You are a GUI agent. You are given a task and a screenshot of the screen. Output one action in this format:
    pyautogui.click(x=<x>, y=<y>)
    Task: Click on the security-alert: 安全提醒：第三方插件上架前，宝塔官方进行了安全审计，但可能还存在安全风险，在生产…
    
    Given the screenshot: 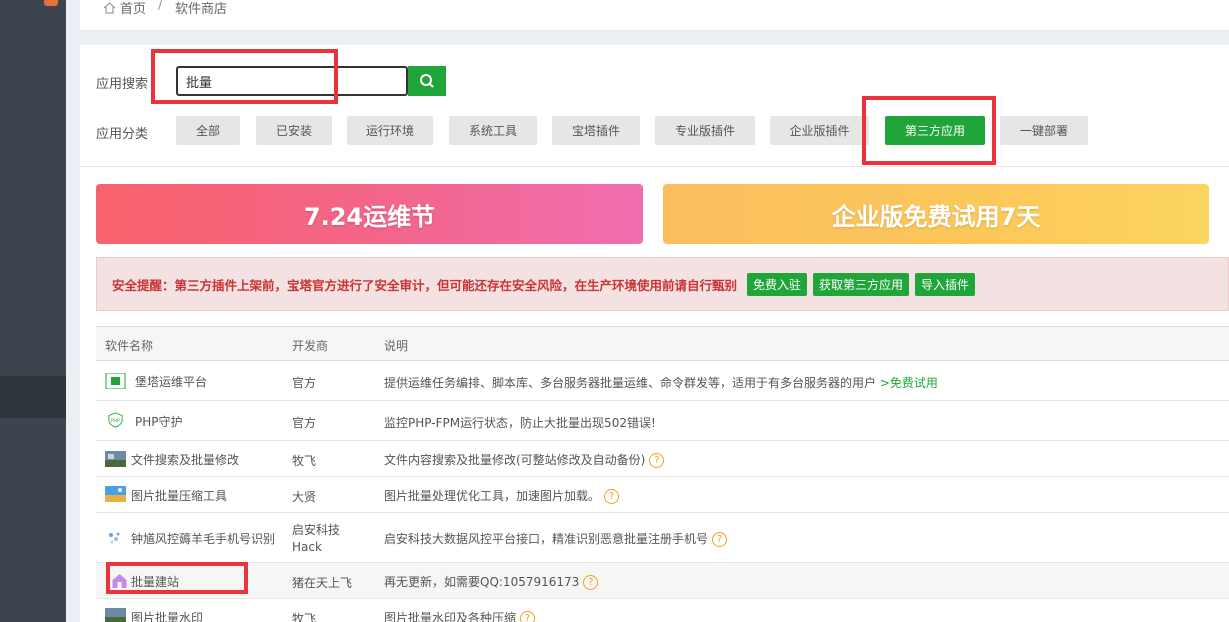 What is the action you would take?
    pyautogui.click(x=662, y=284)
    